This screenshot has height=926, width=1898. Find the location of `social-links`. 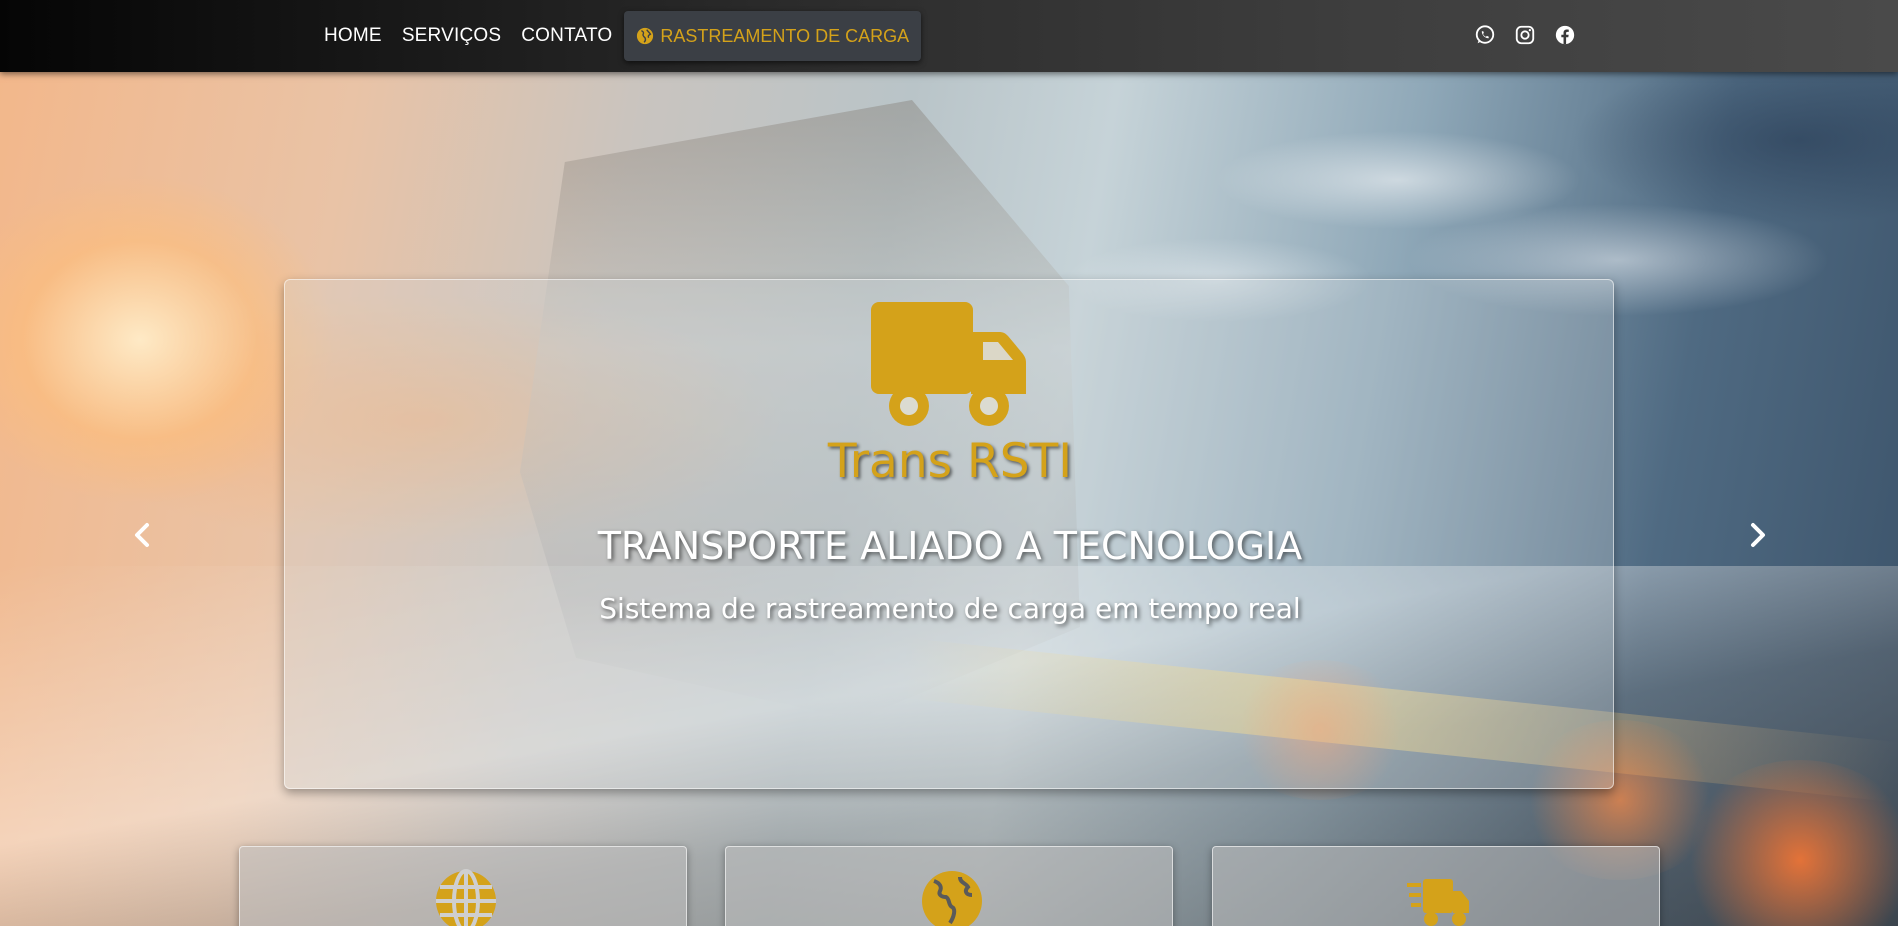

social-links is located at coordinates (1525, 35).